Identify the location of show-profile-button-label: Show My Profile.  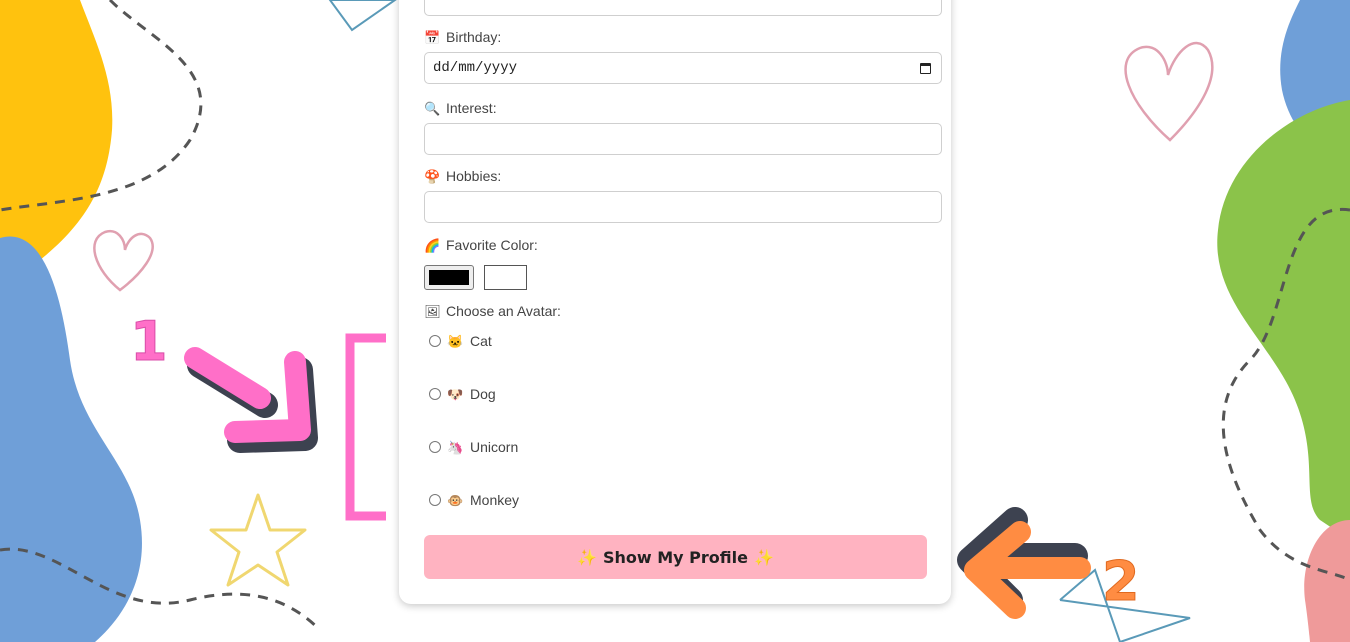
(675, 557).